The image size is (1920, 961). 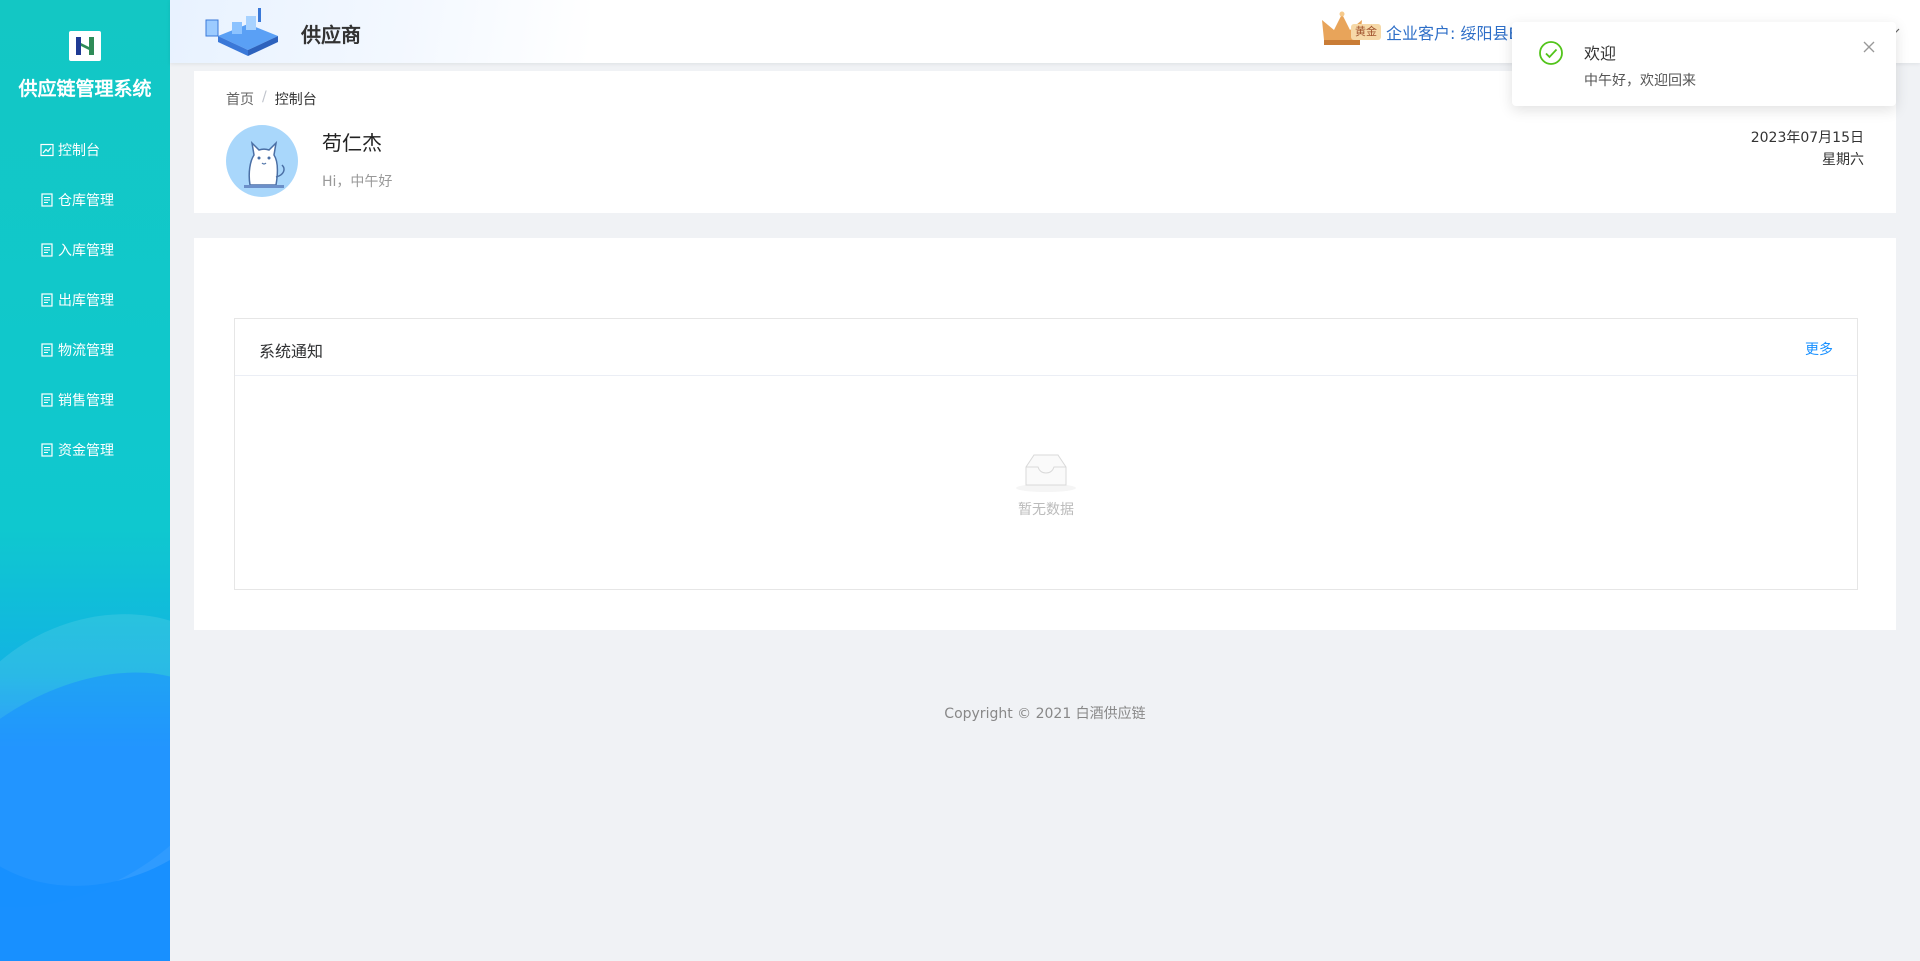 What do you see at coordinates (271, 99) in the screenshot?
I see `breadcrumb: 首页 / 控制台` at bounding box center [271, 99].